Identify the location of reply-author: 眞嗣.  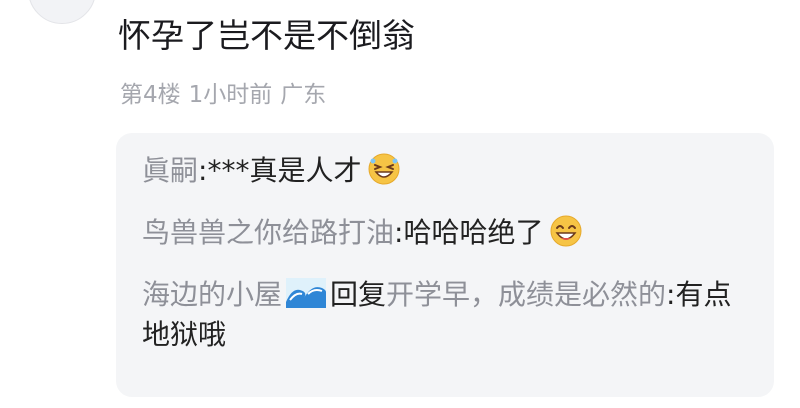
(170, 170).